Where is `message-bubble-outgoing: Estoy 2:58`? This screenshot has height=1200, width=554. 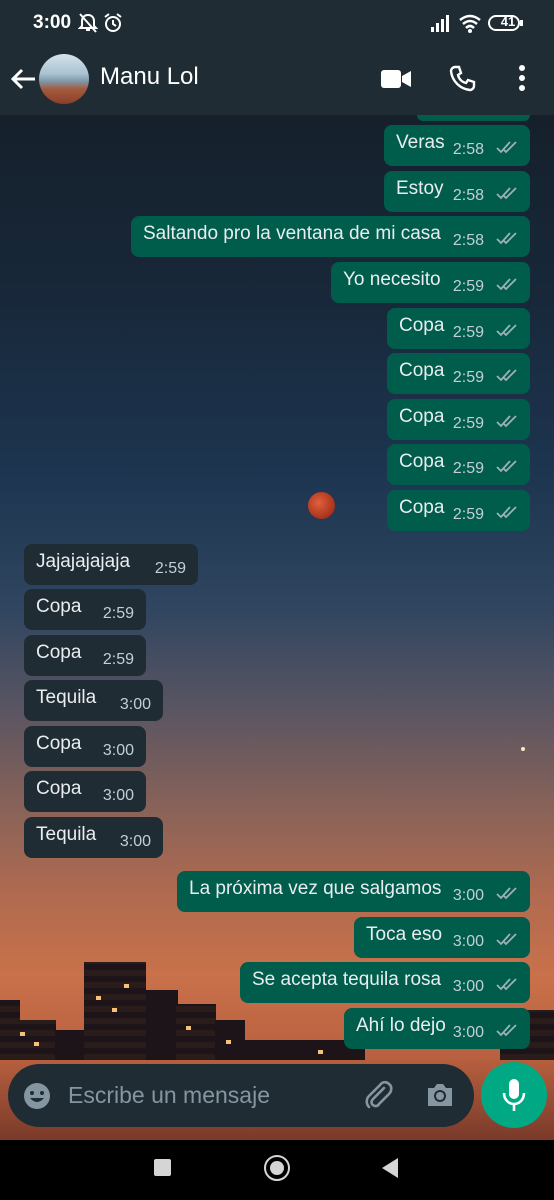
message-bubble-outgoing: Estoy 2:58 is located at coordinates (457, 191).